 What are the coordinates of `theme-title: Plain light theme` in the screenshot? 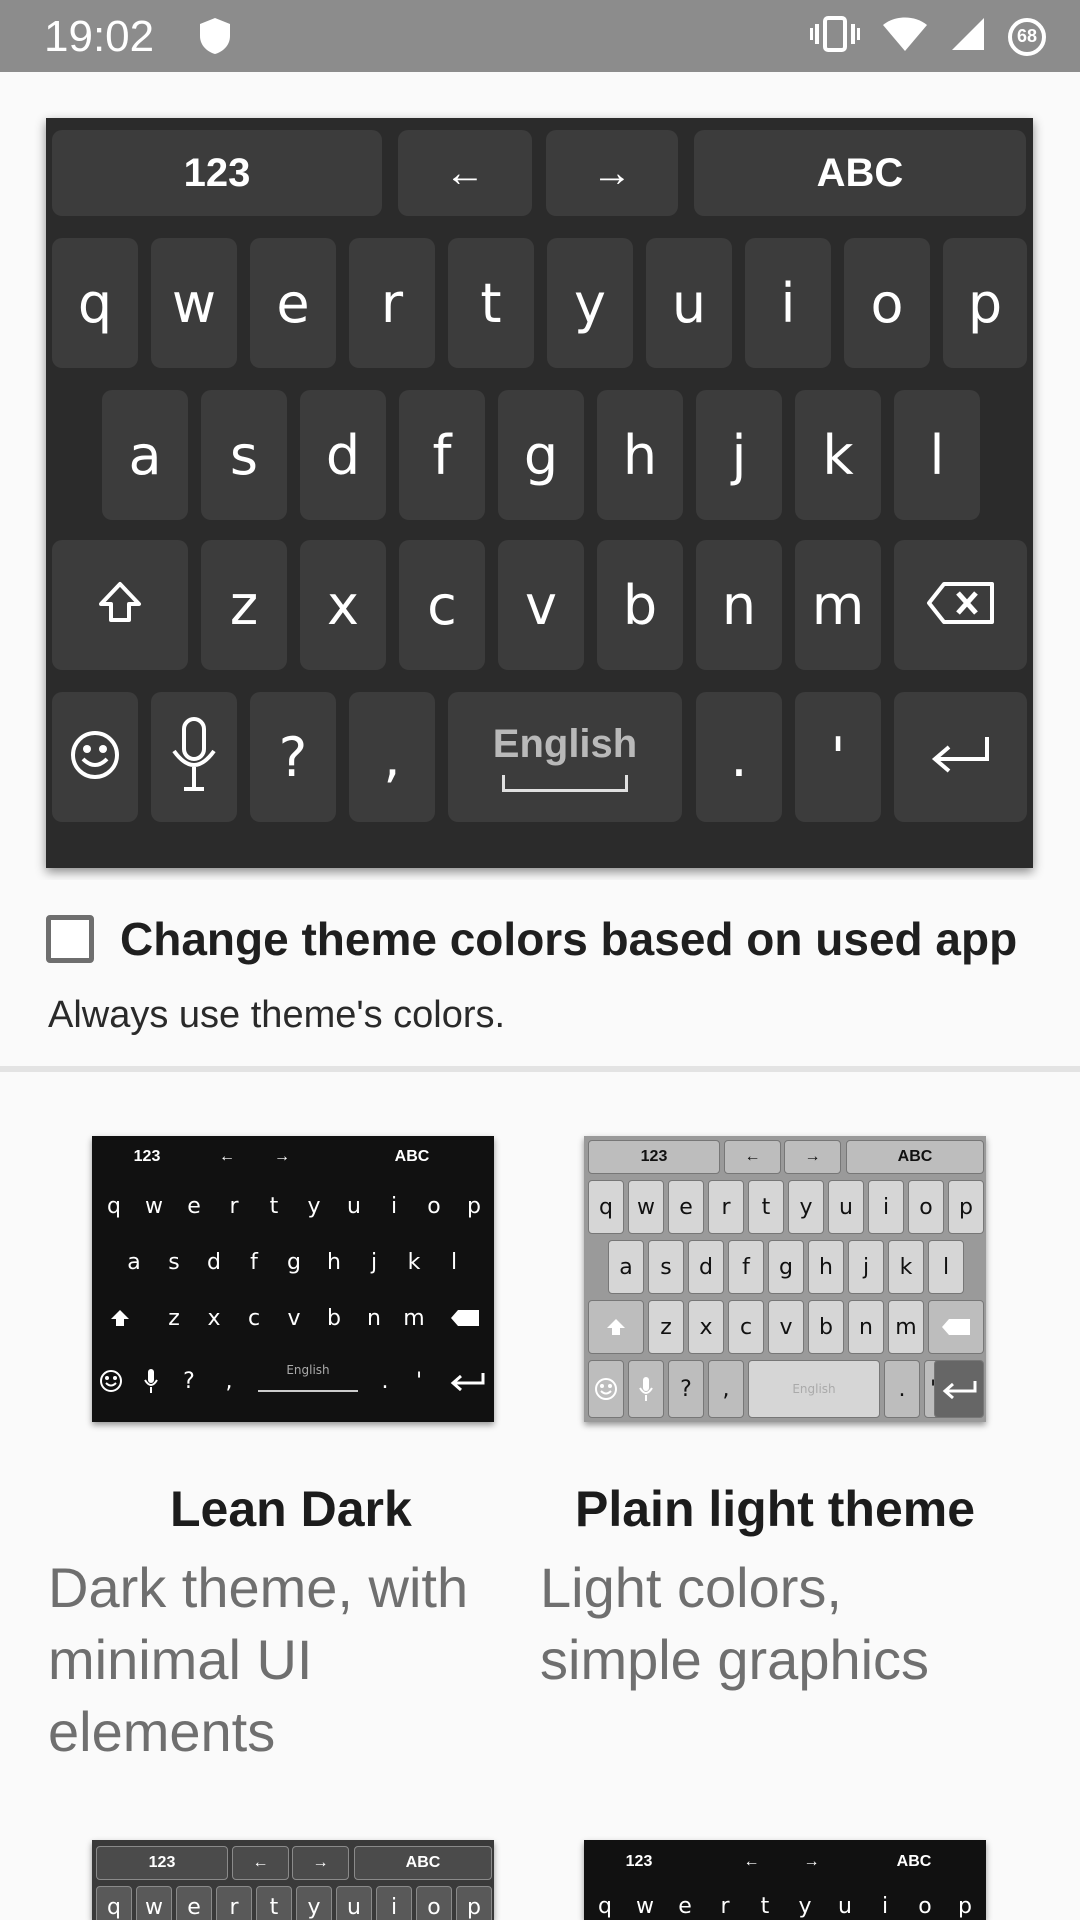 It's located at (775, 1509).